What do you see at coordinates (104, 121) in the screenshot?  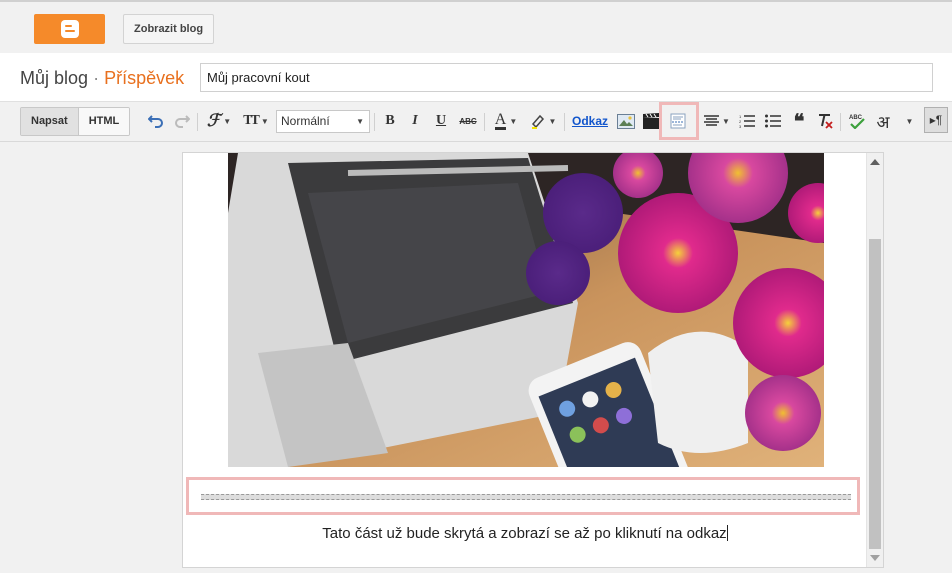 I see `html-mode-button: HTML` at bounding box center [104, 121].